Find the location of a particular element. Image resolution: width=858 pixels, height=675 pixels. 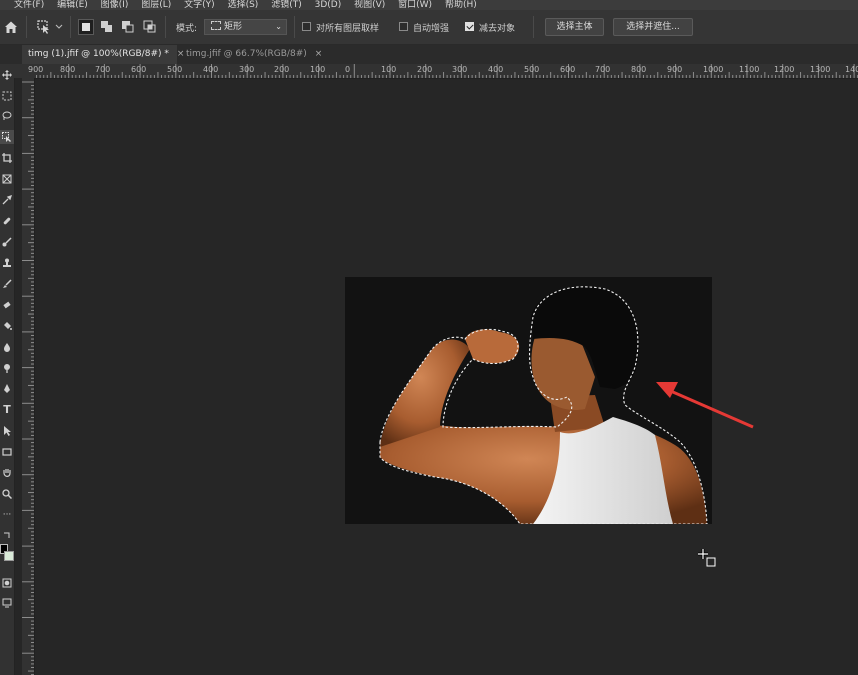

quick-mask-icon is located at coordinates (7, 583).